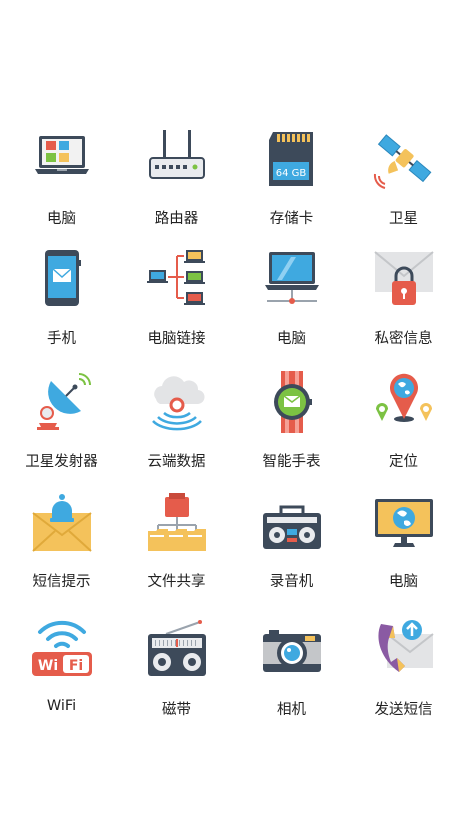 Image resolution: width=460 pixels, height=818 pixels. I want to click on camera-icon, so click(292, 647).